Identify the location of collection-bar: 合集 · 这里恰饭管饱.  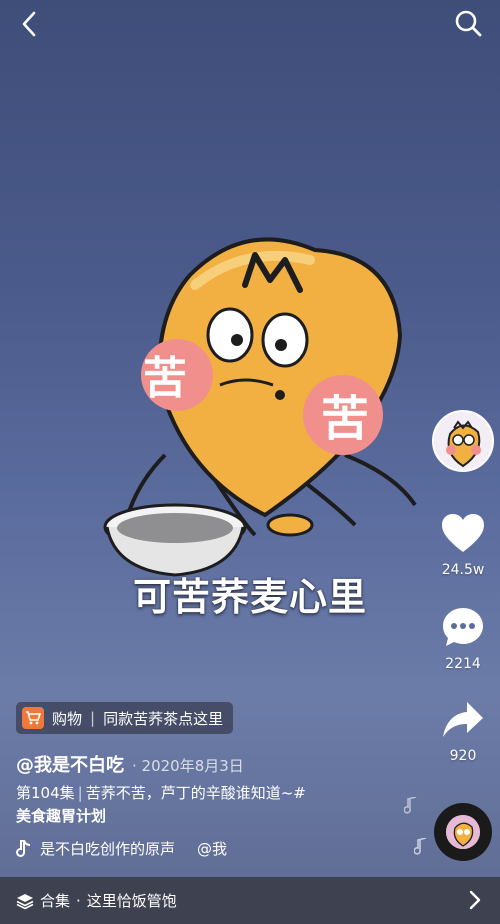
(250, 900).